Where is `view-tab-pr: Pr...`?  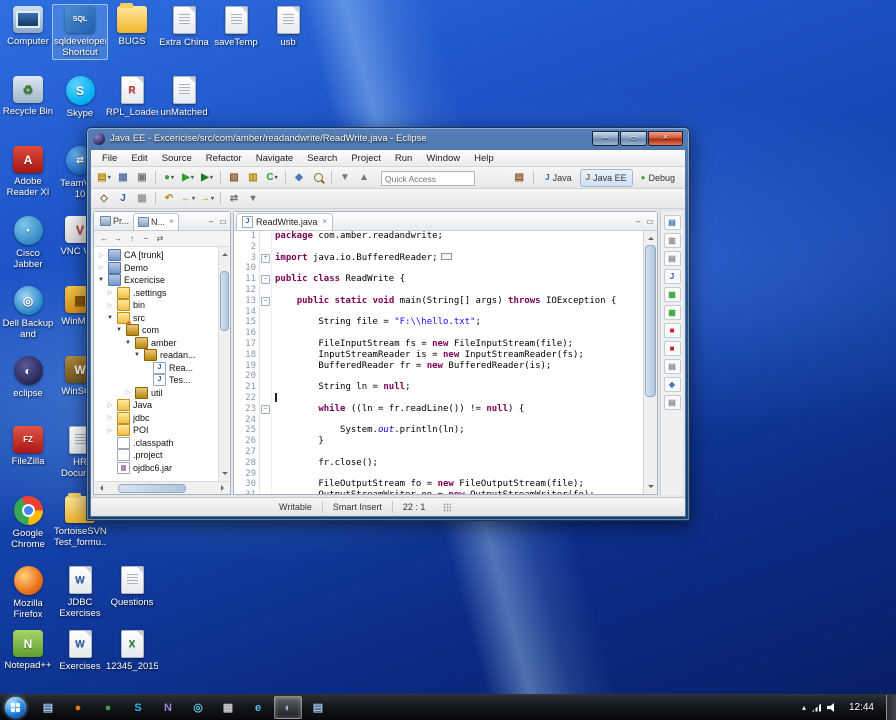
view-tab-pr: Pr... is located at coordinates (114, 221).